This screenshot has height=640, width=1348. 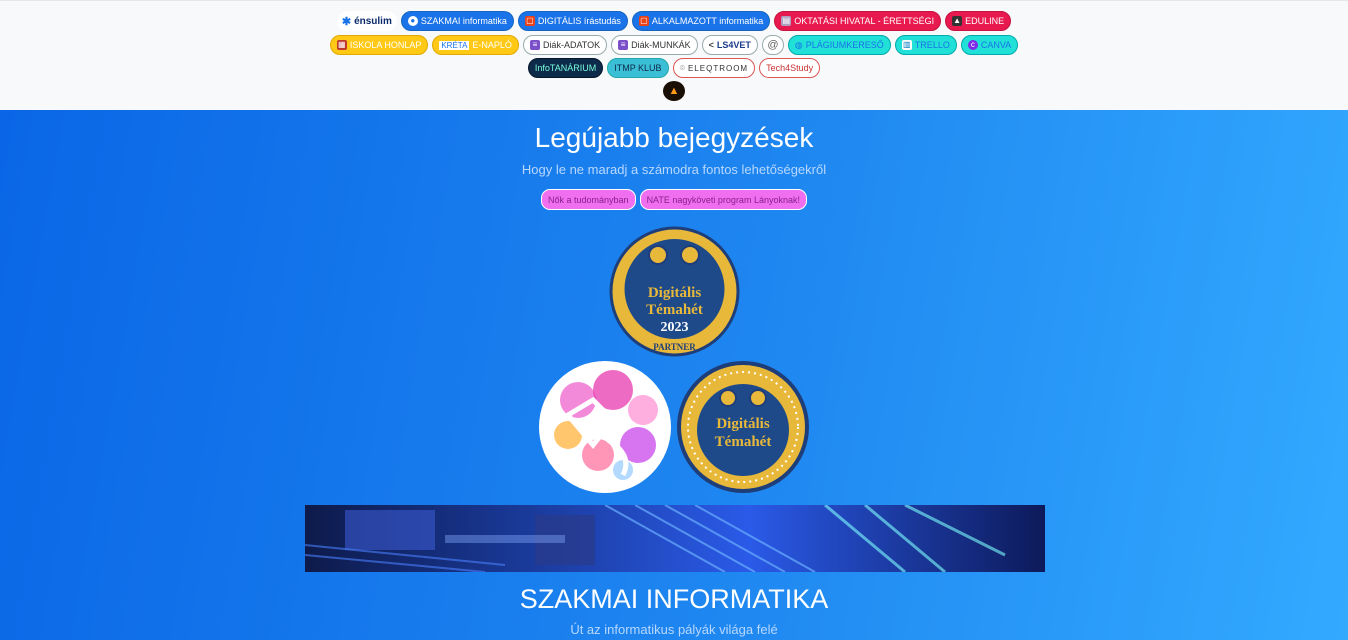 I want to click on location-pin-icon: ⌾, so click(x=682, y=67).